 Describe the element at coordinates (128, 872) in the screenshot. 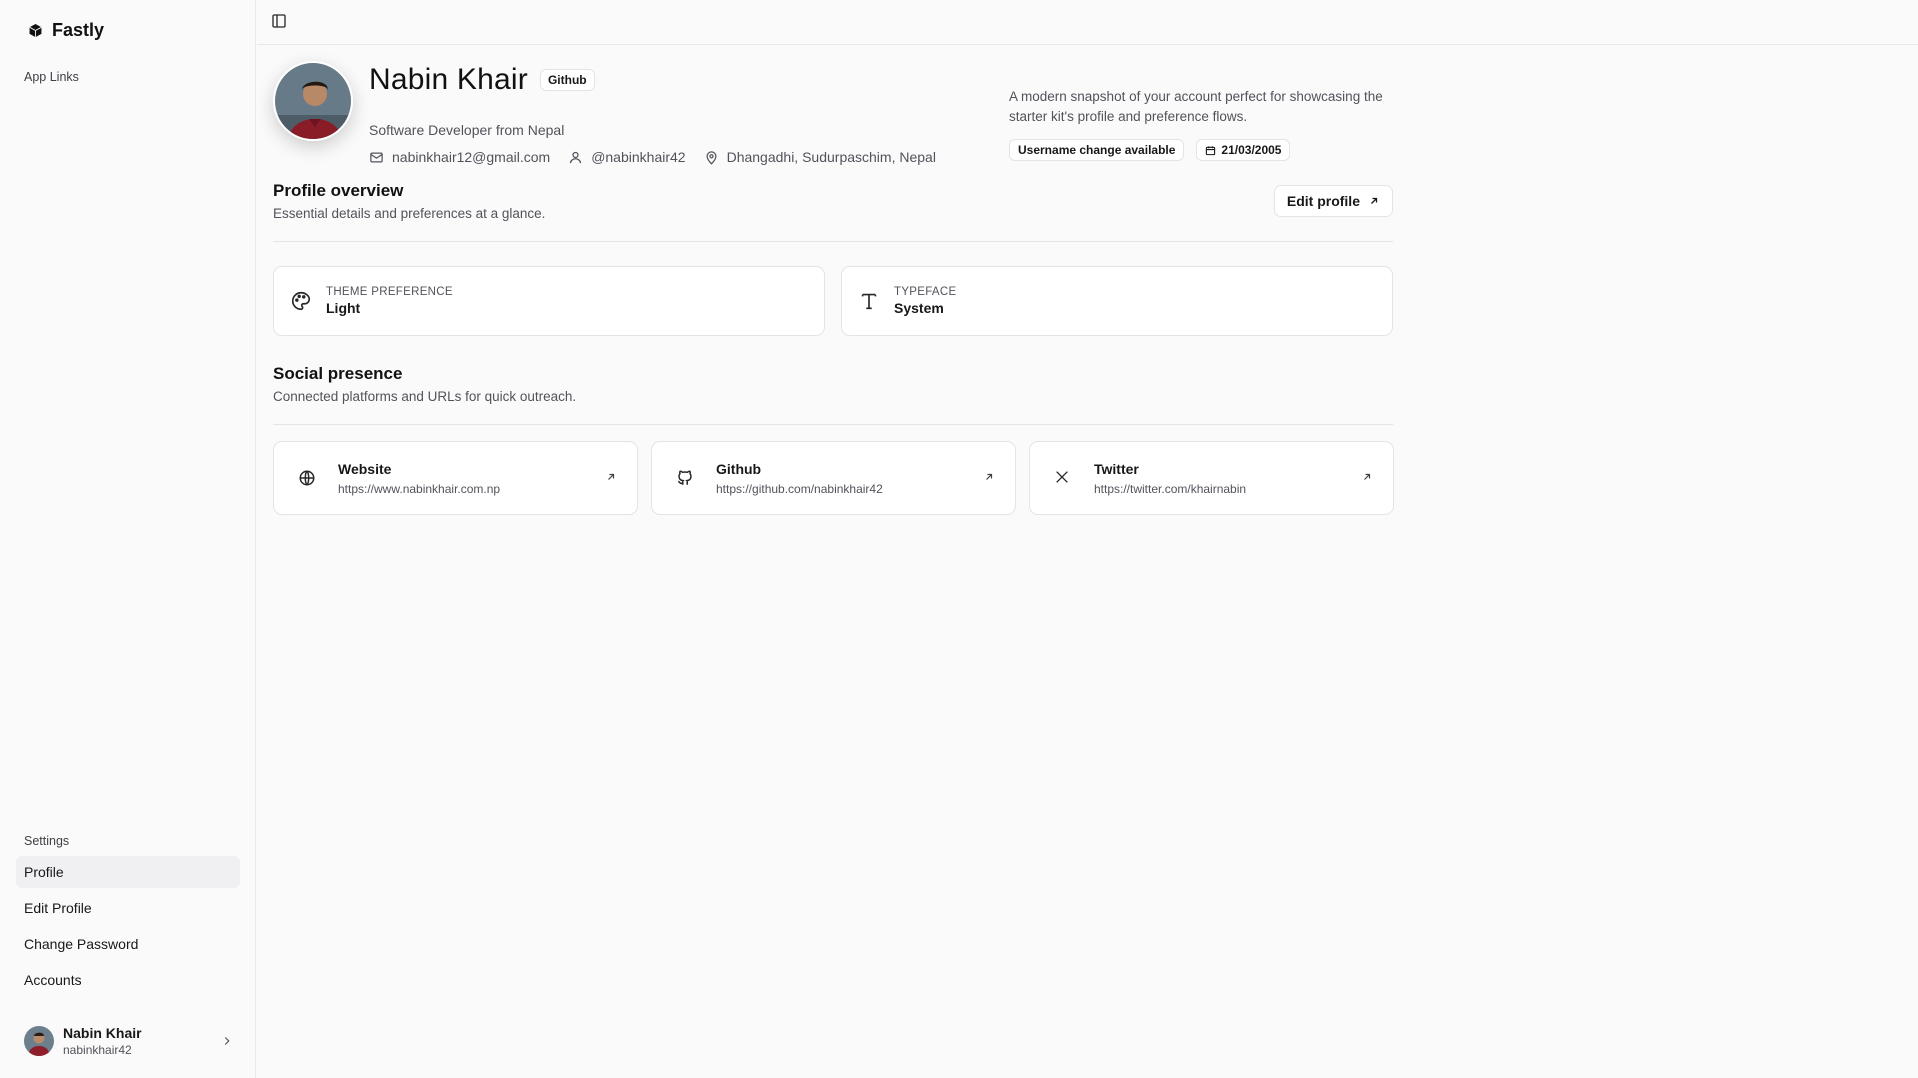

I see `sidebar-item-profile: Profile` at that location.